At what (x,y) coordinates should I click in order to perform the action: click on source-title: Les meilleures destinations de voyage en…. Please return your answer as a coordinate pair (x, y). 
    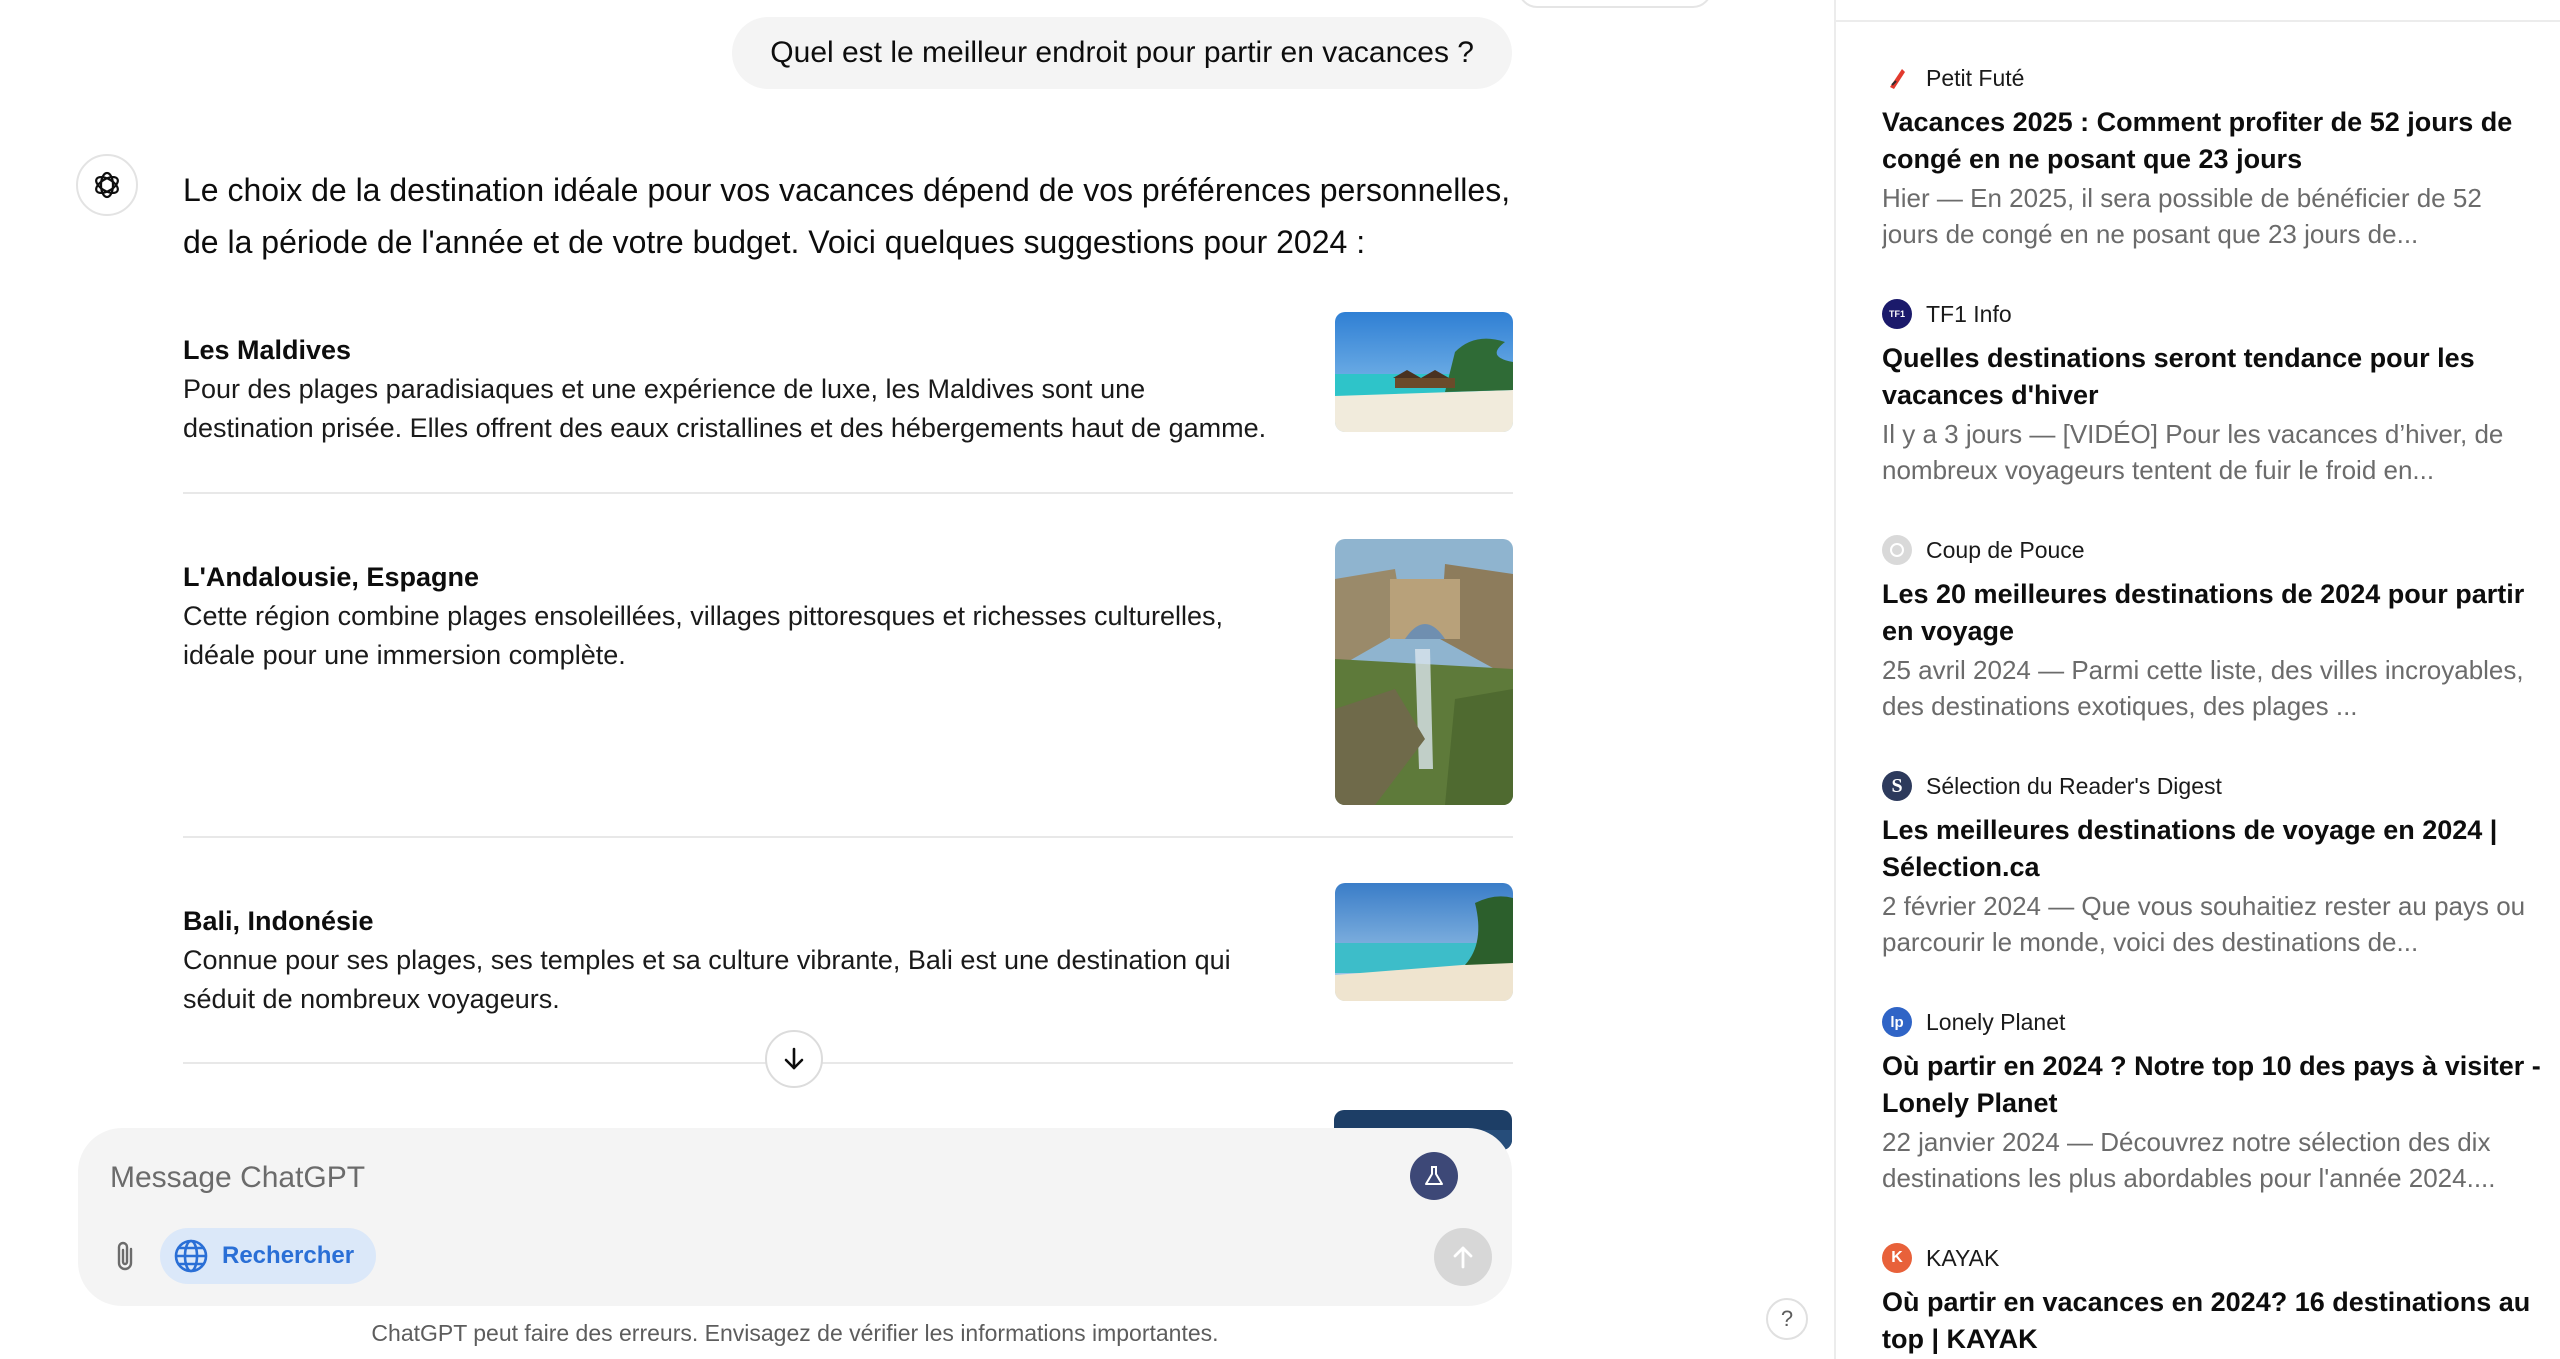
    Looking at the image, I should click on (2190, 848).